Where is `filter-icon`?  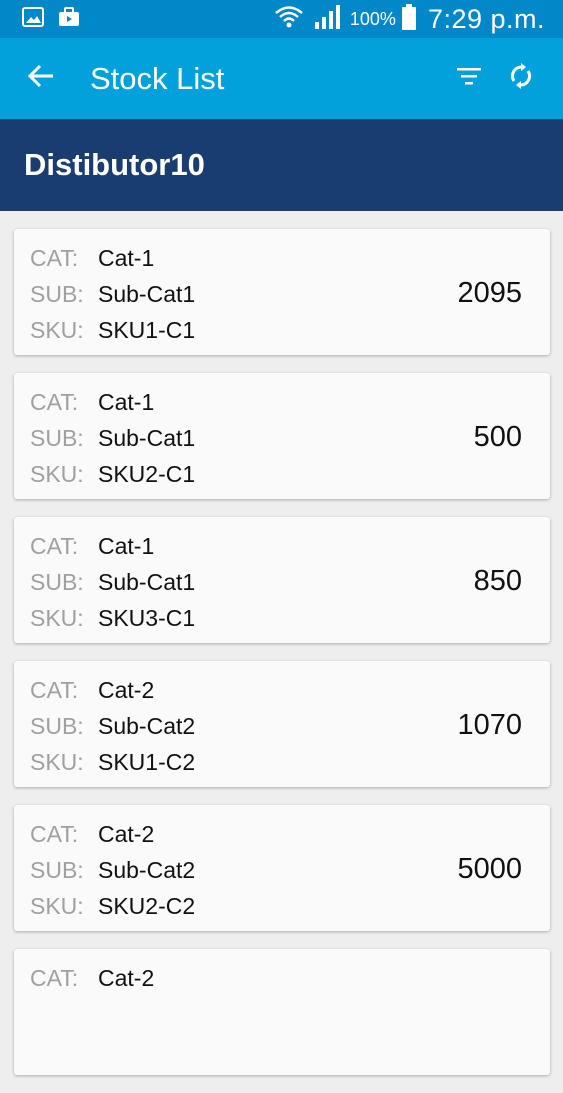
filter-icon is located at coordinates (469, 78).